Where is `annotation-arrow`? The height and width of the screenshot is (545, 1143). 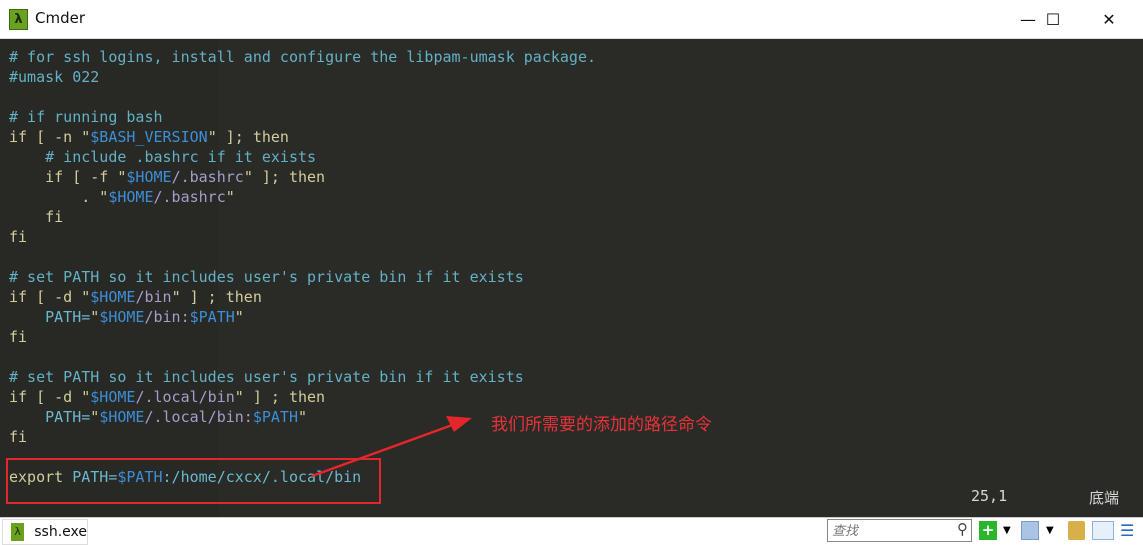 annotation-arrow is located at coordinates (391, 447).